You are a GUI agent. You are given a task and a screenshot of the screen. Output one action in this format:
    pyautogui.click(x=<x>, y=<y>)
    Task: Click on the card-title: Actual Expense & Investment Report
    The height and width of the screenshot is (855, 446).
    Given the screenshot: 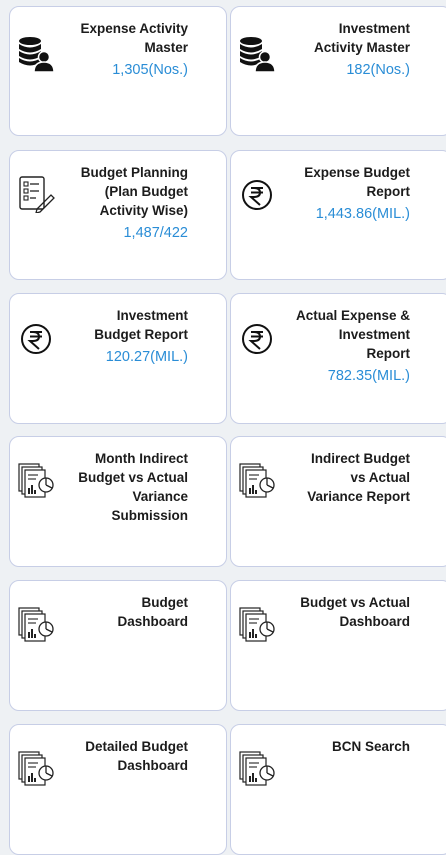 What is the action you would take?
    pyautogui.click(x=352, y=334)
    